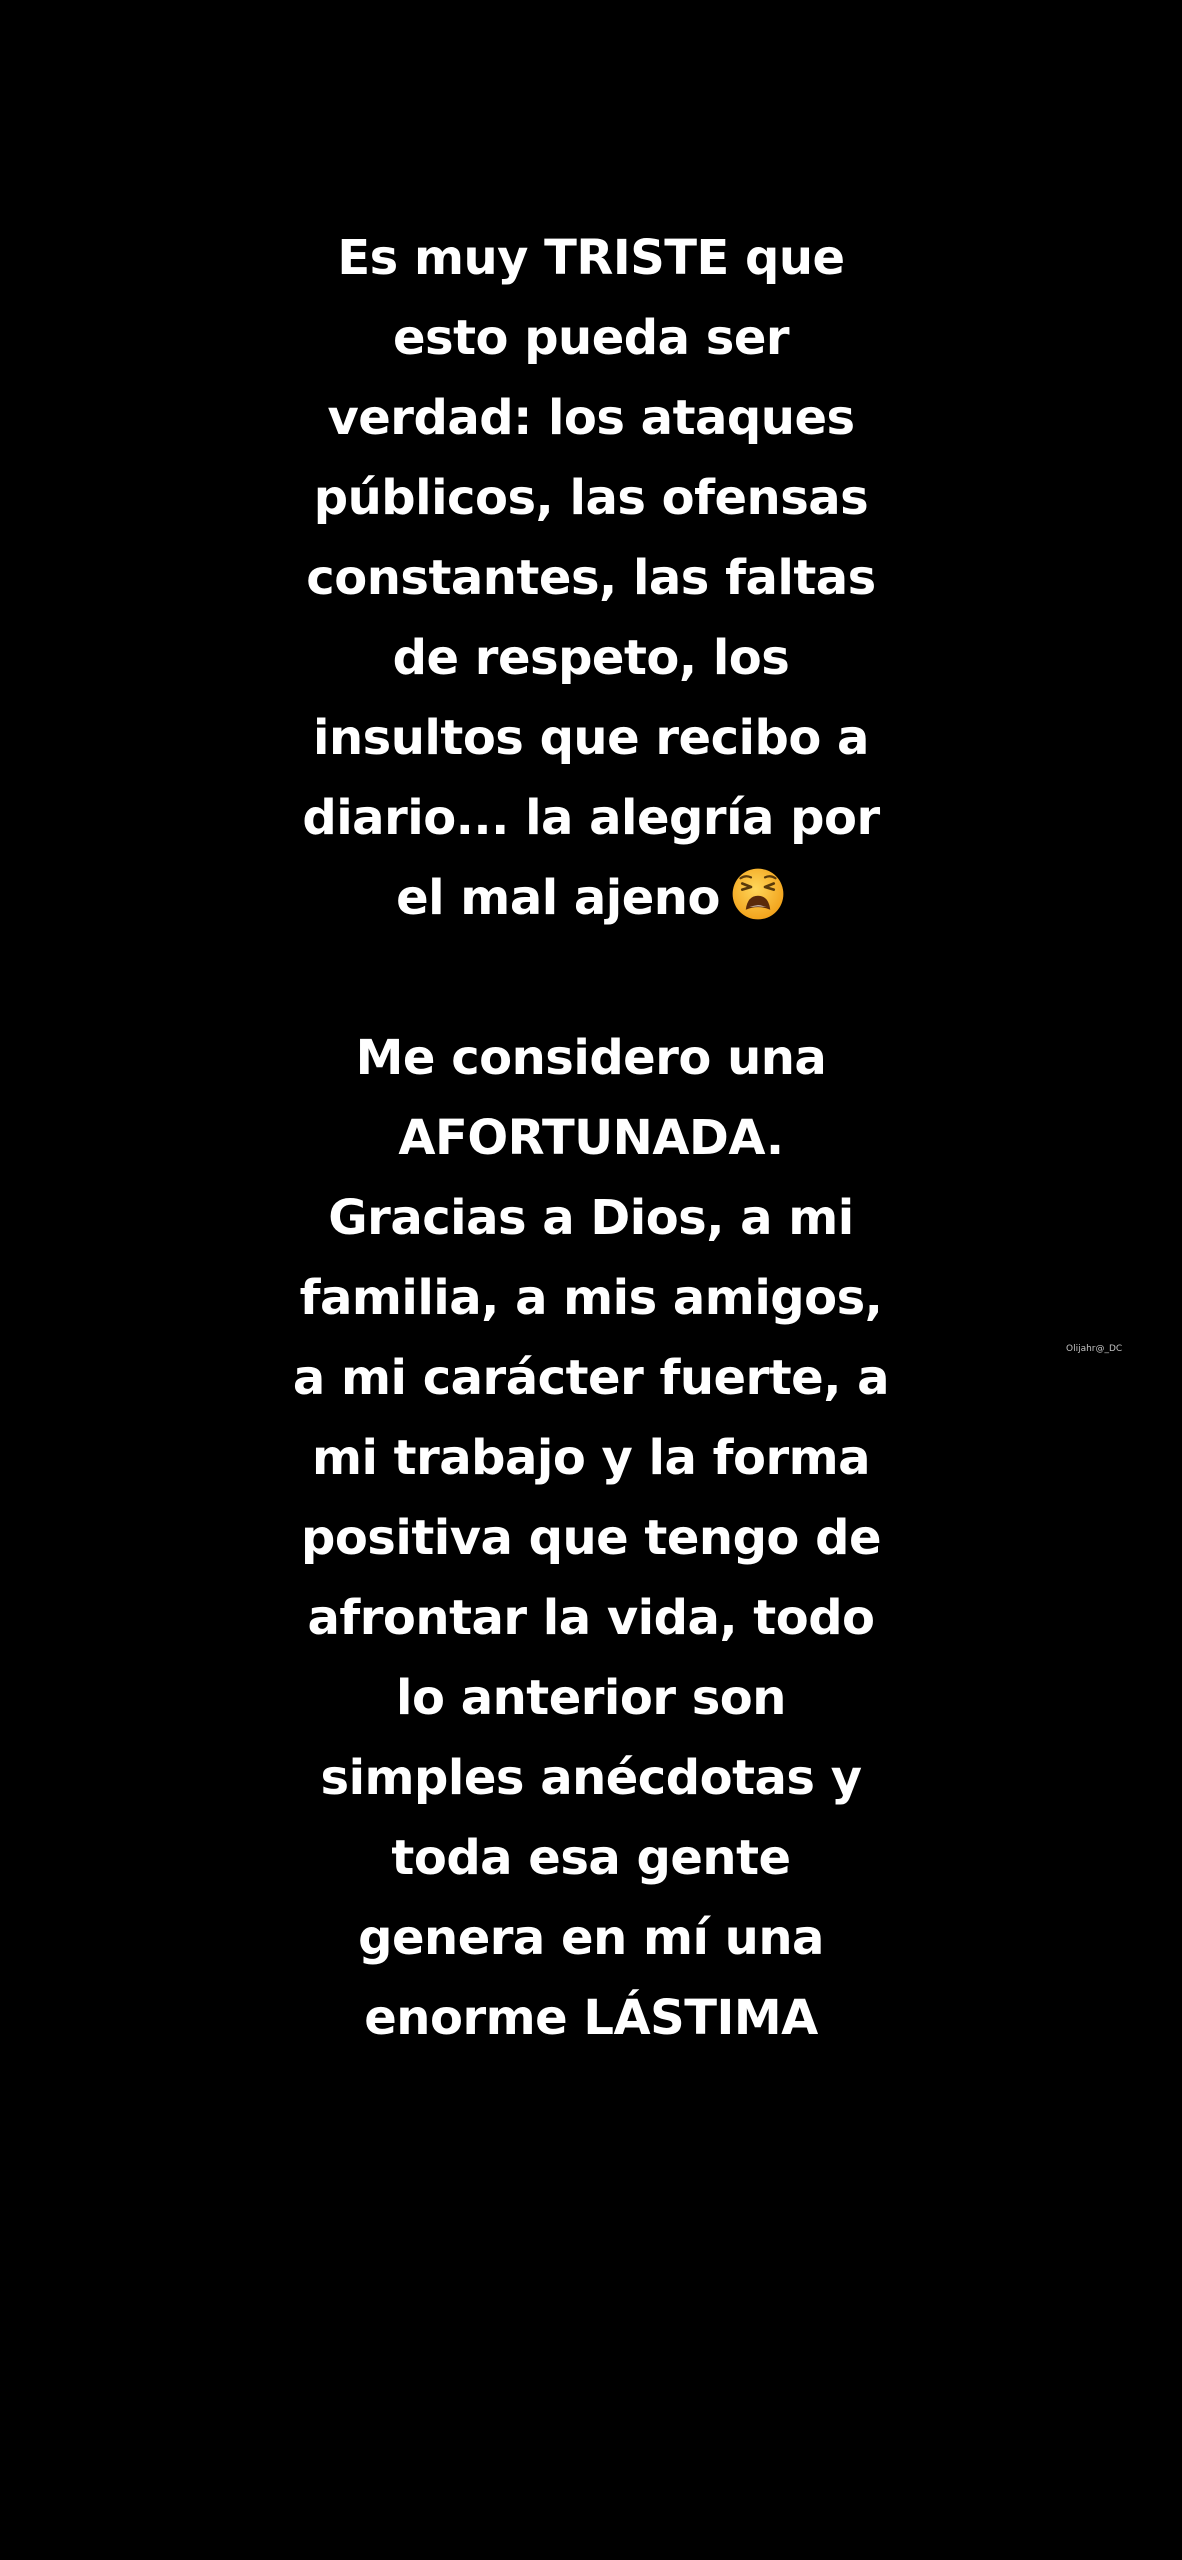  What do you see at coordinates (591, 1218) in the screenshot?
I see `story-line: Gracias a Dios, a mi` at bounding box center [591, 1218].